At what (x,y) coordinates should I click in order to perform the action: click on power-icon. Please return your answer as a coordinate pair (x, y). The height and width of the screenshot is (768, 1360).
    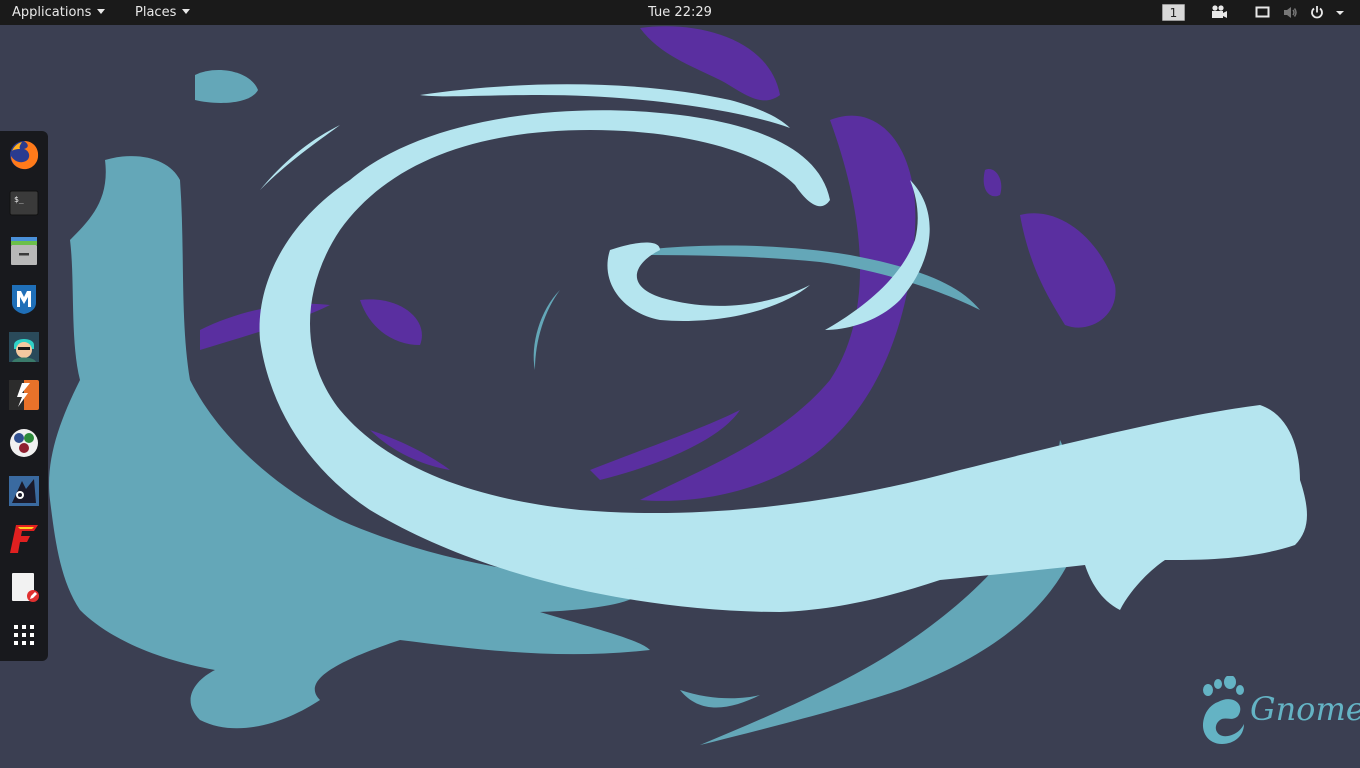
    Looking at the image, I should click on (1327, 12).